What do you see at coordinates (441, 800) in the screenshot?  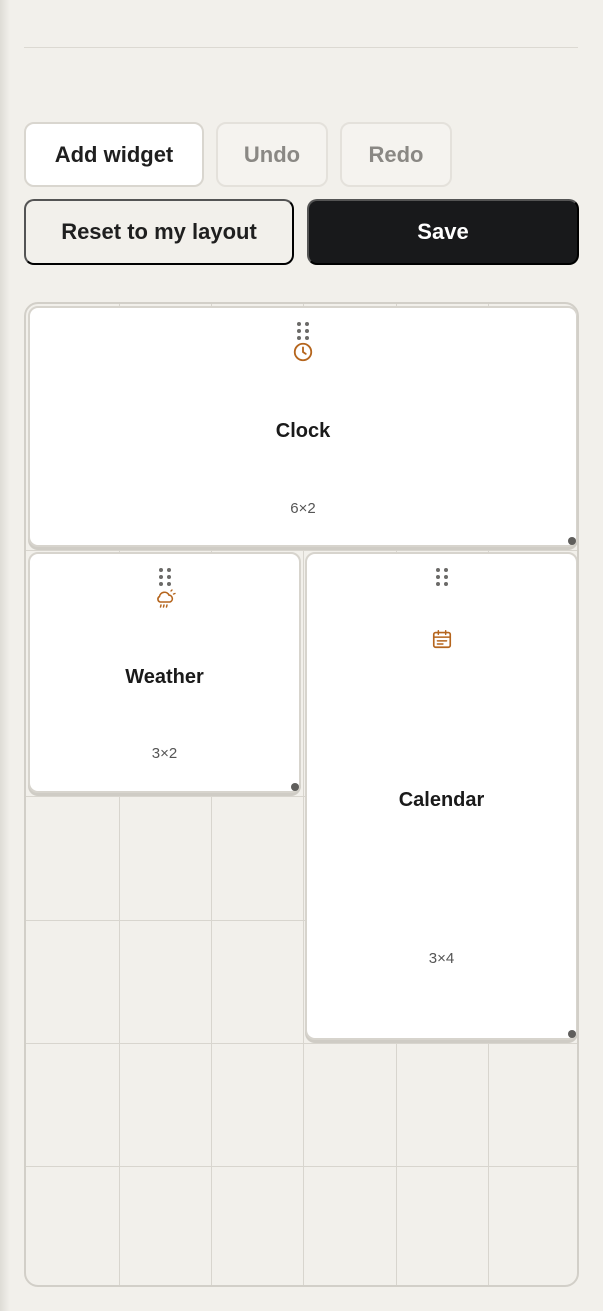 I see `widget-title: Calendar` at bounding box center [441, 800].